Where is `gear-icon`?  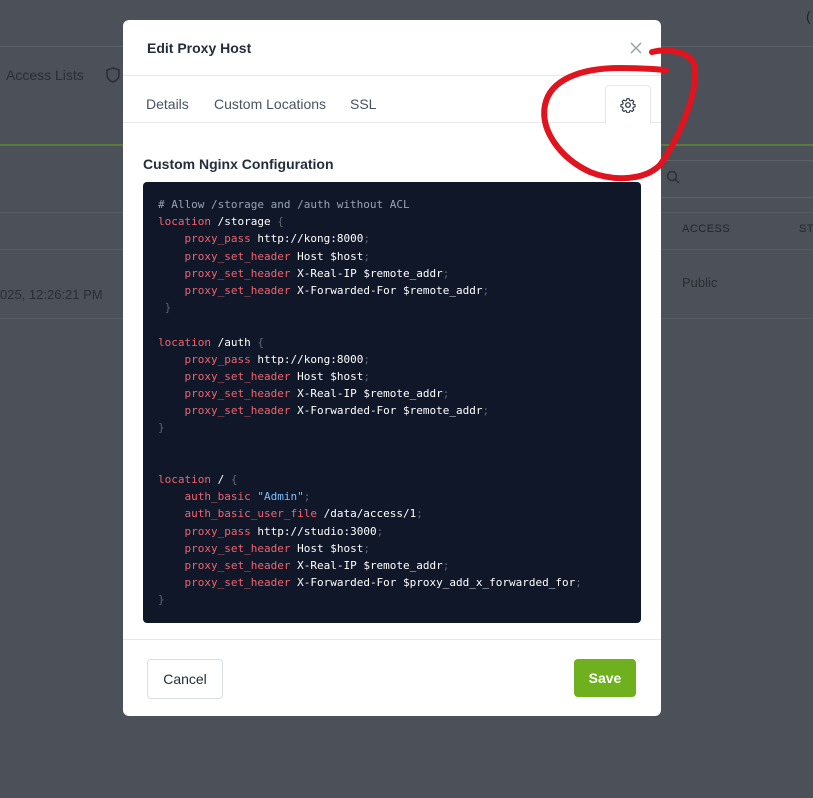 gear-icon is located at coordinates (628, 105).